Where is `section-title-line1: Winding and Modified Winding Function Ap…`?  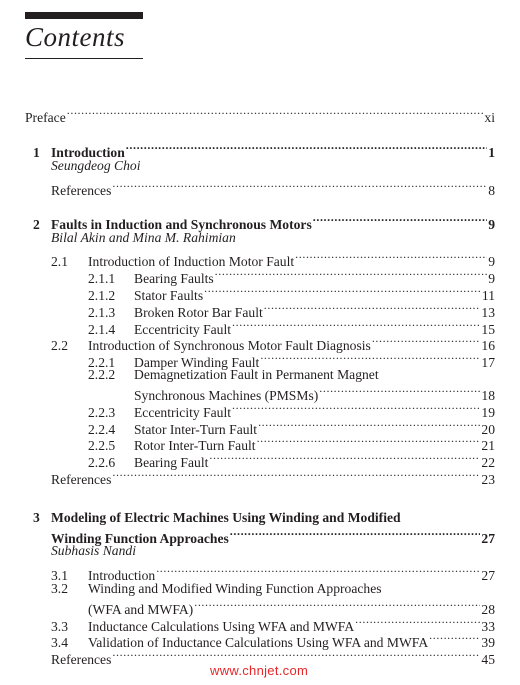 section-title-line1: Winding and Modified Winding Function Ap… is located at coordinates (235, 588).